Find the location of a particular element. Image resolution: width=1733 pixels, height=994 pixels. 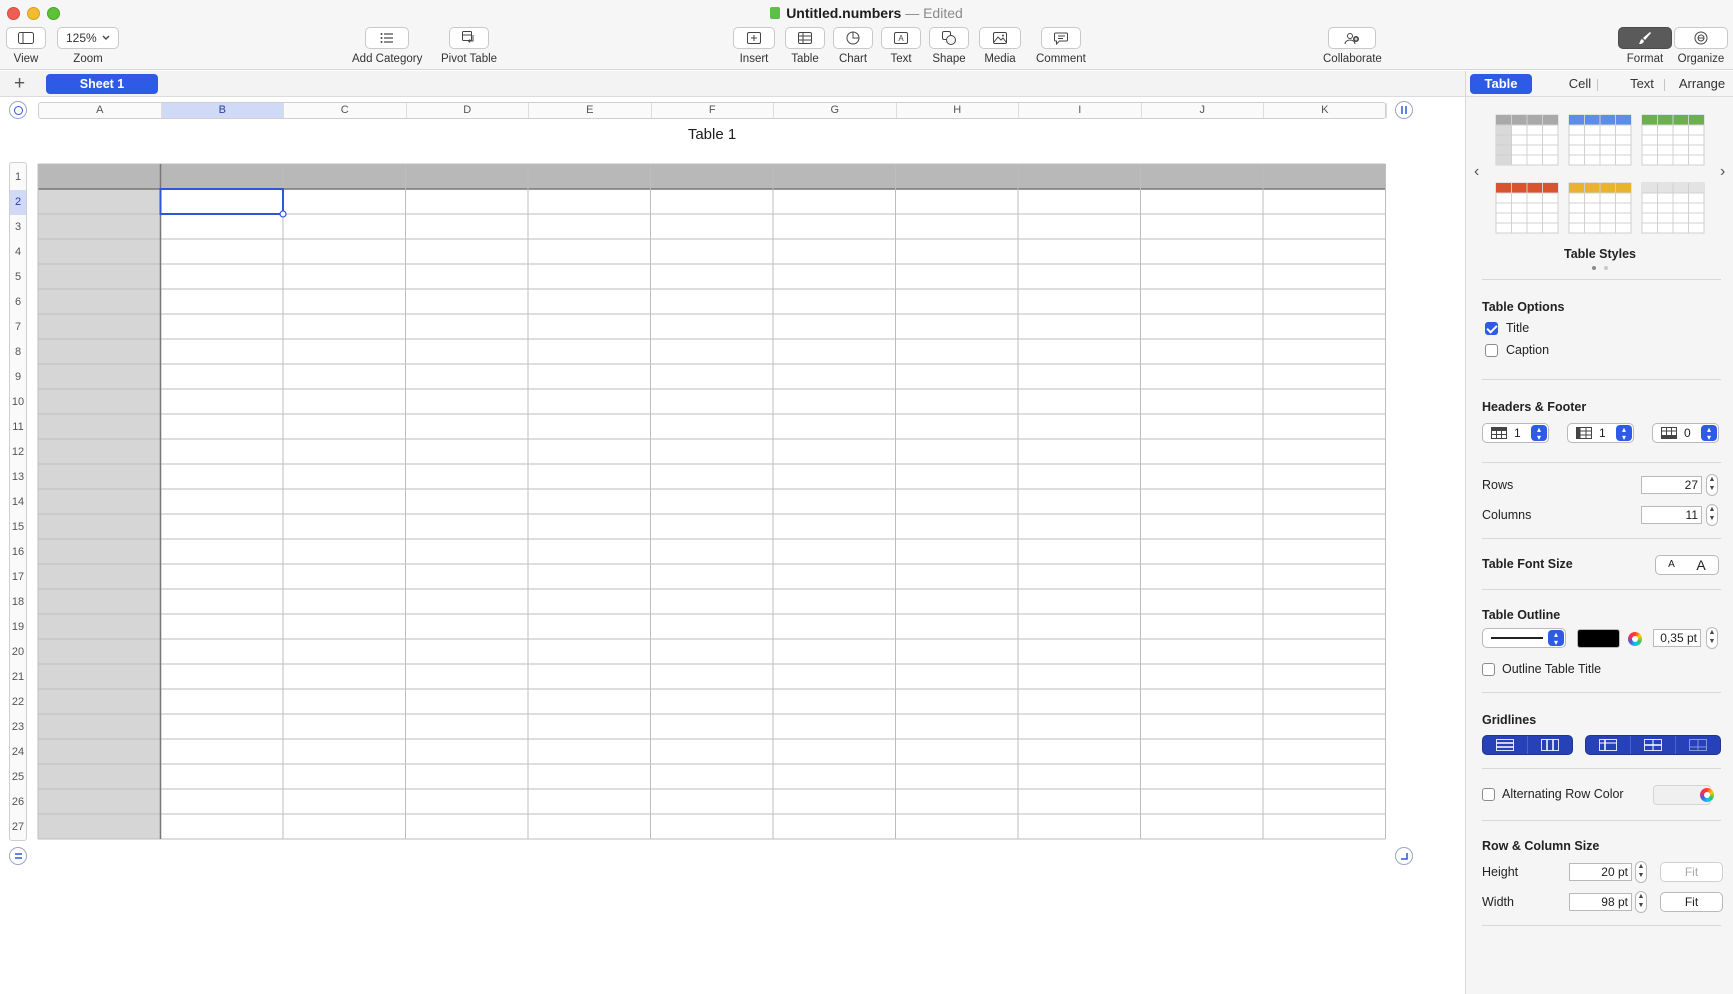

view-tool: View is located at coordinates (26, 46).